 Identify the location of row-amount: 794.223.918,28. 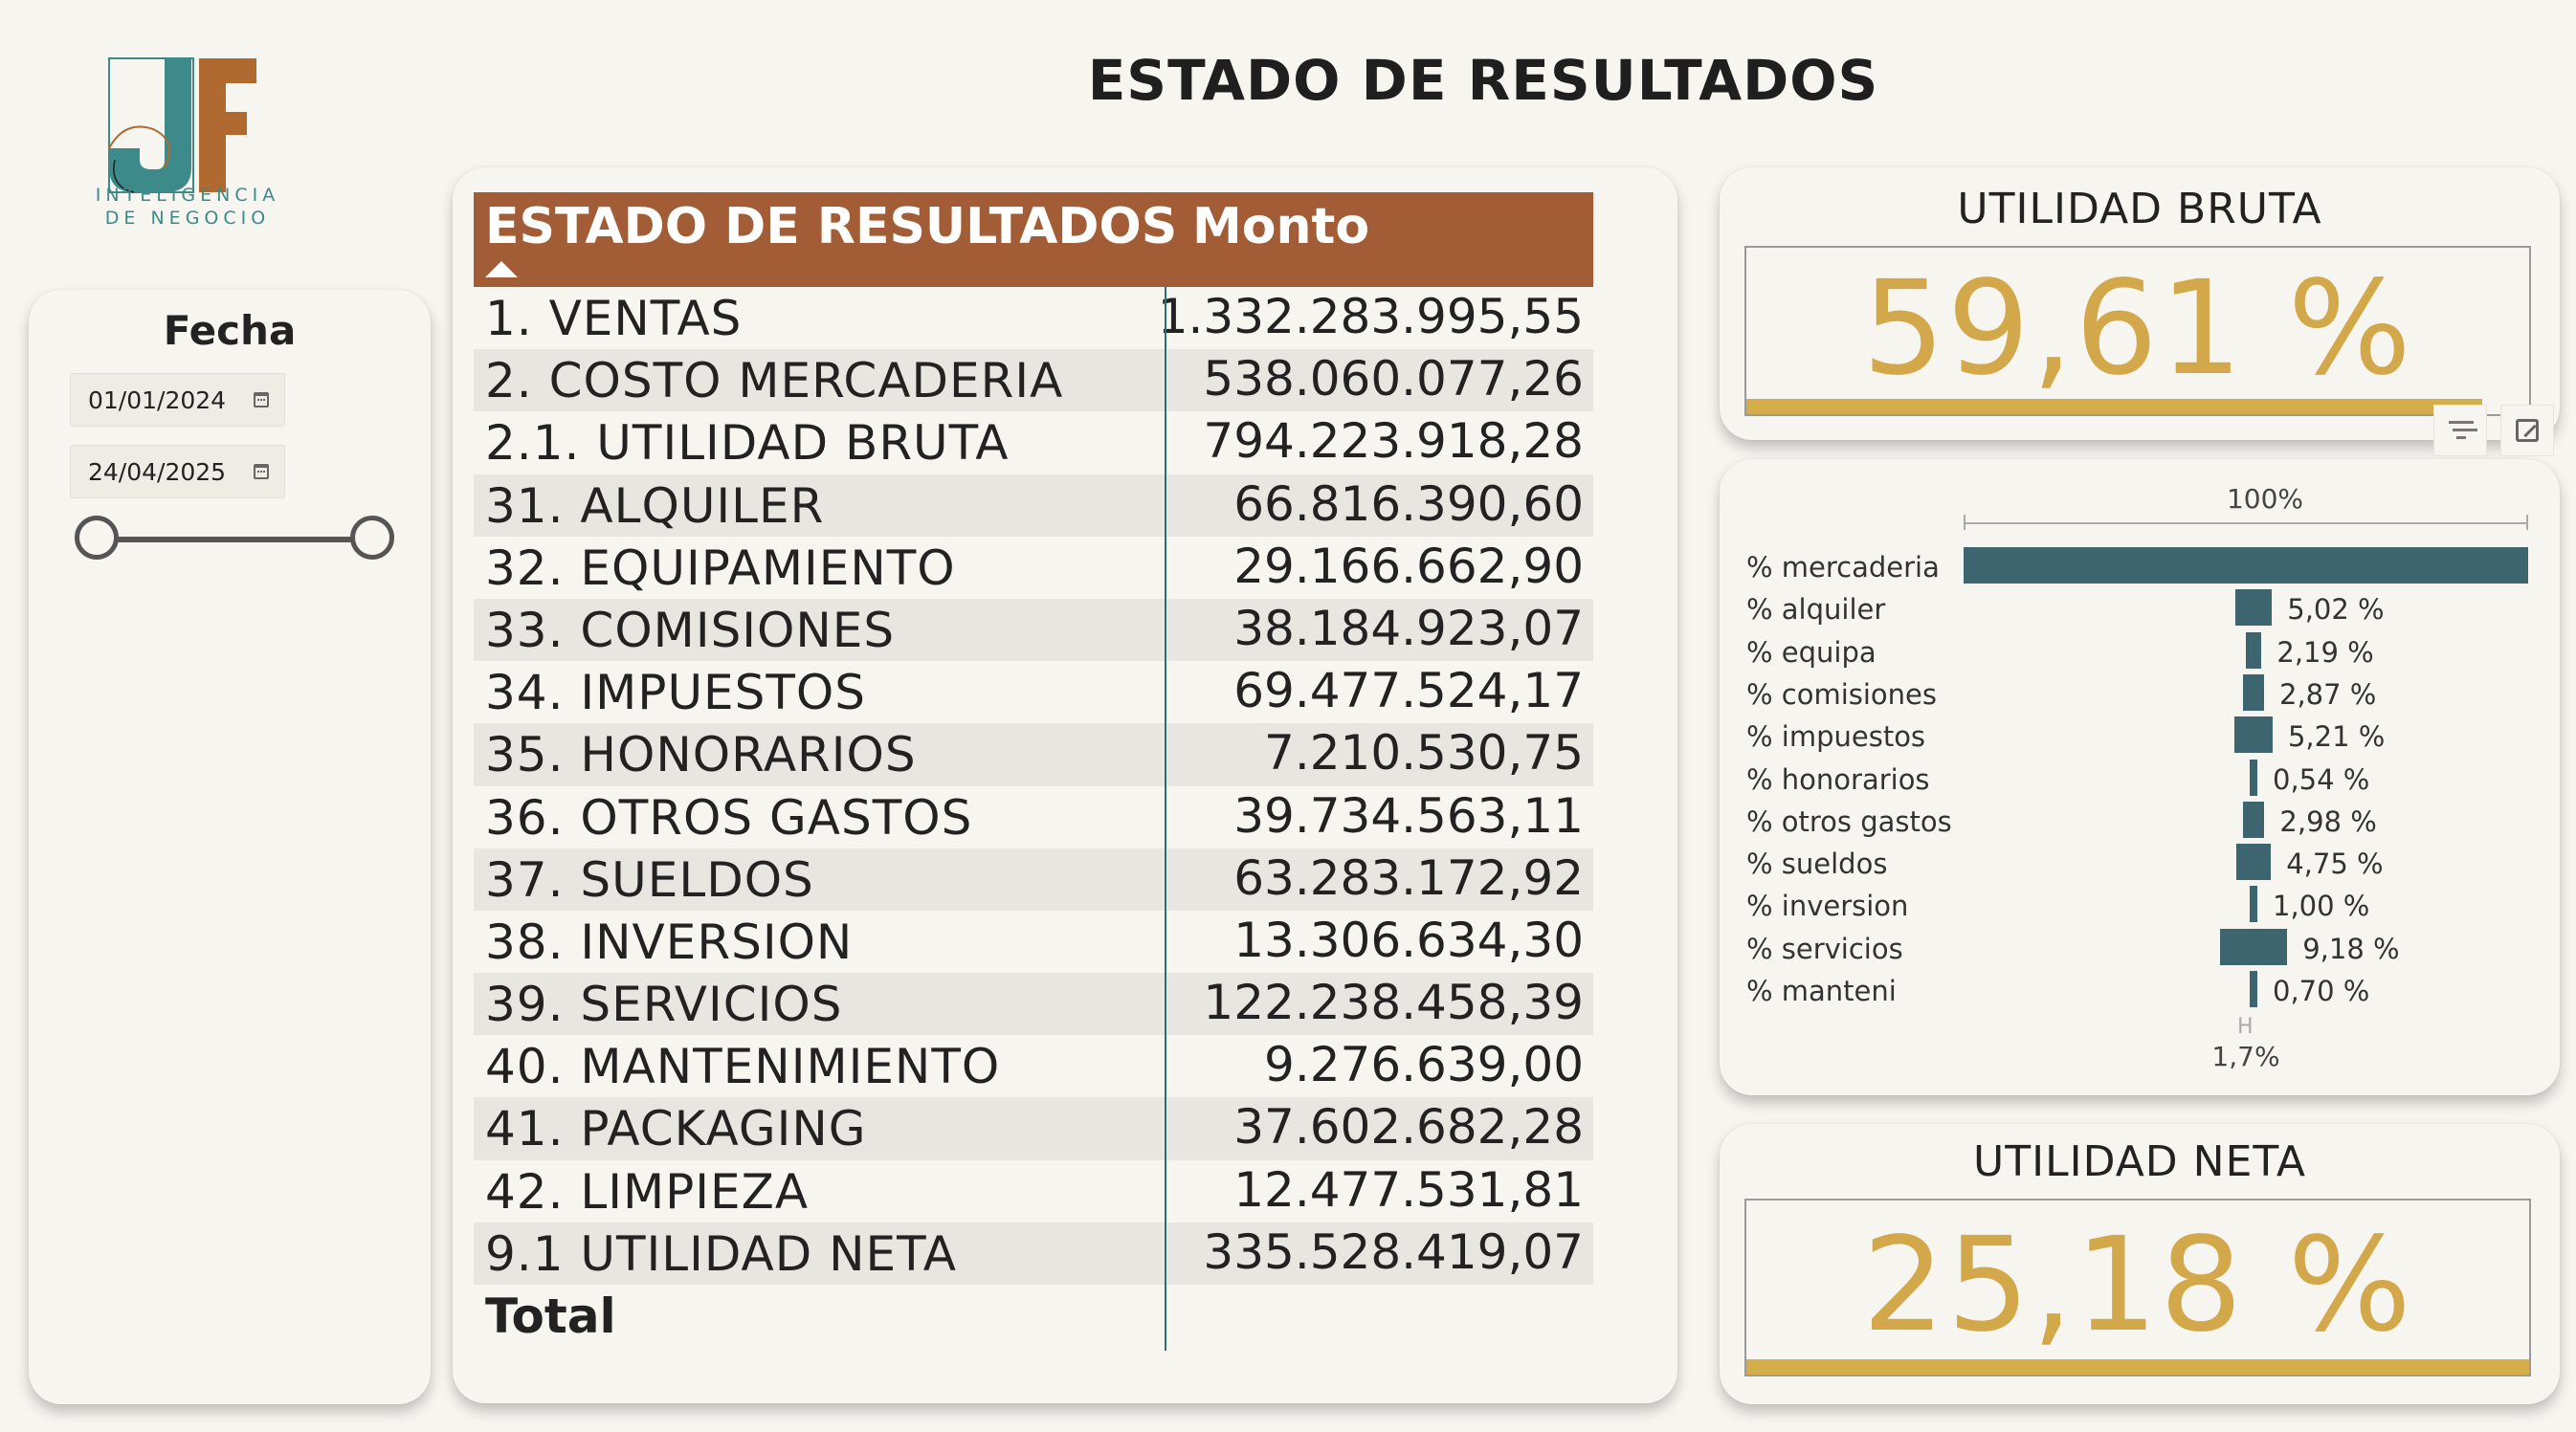
(1393, 441).